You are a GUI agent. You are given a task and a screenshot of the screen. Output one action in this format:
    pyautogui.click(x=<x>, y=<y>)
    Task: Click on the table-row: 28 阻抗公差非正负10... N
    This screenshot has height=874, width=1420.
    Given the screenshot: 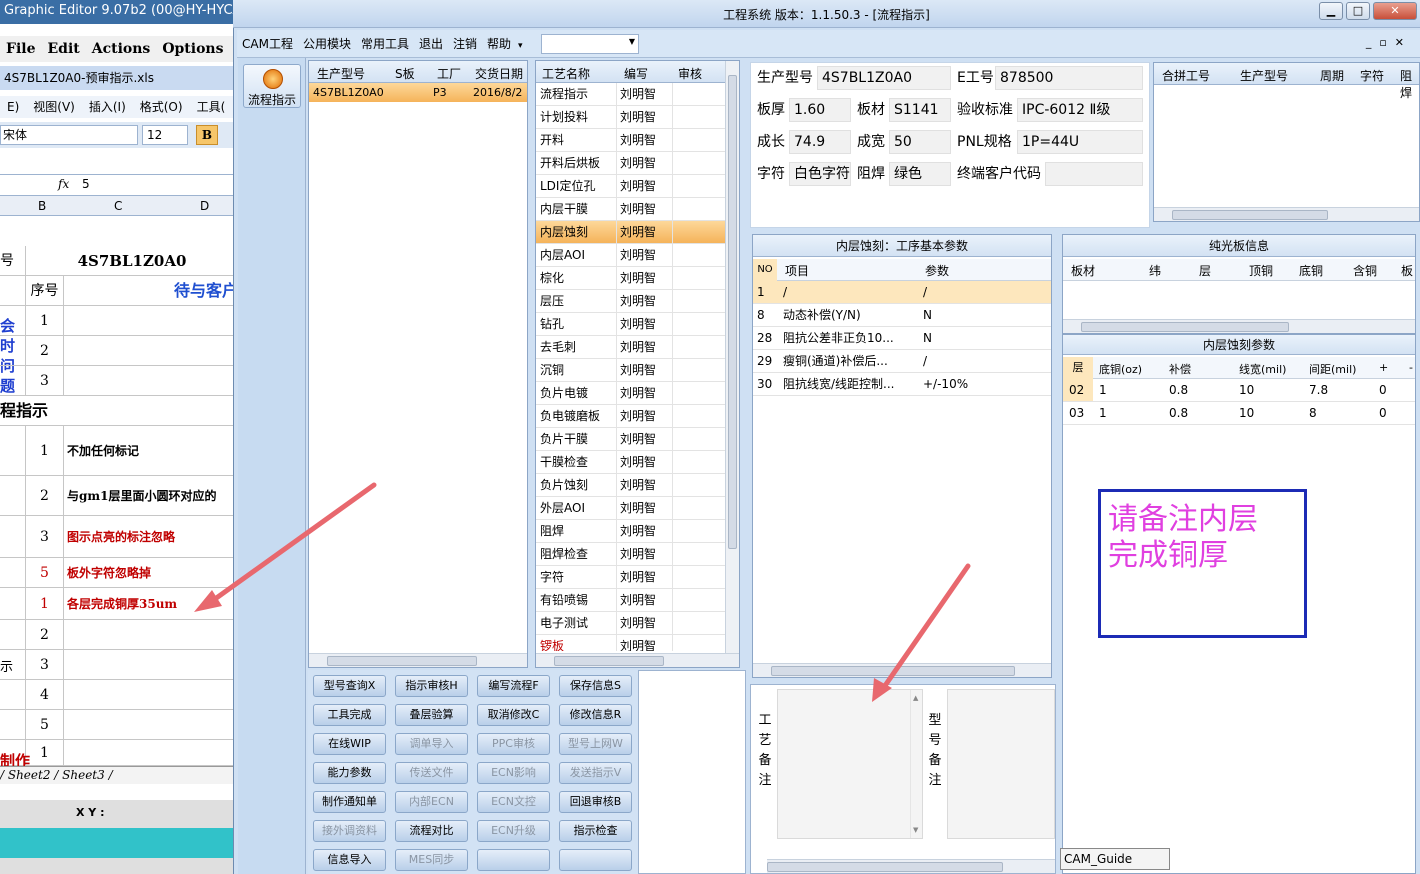 What is the action you would take?
    pyautogui.click(x=902, y=338)
    